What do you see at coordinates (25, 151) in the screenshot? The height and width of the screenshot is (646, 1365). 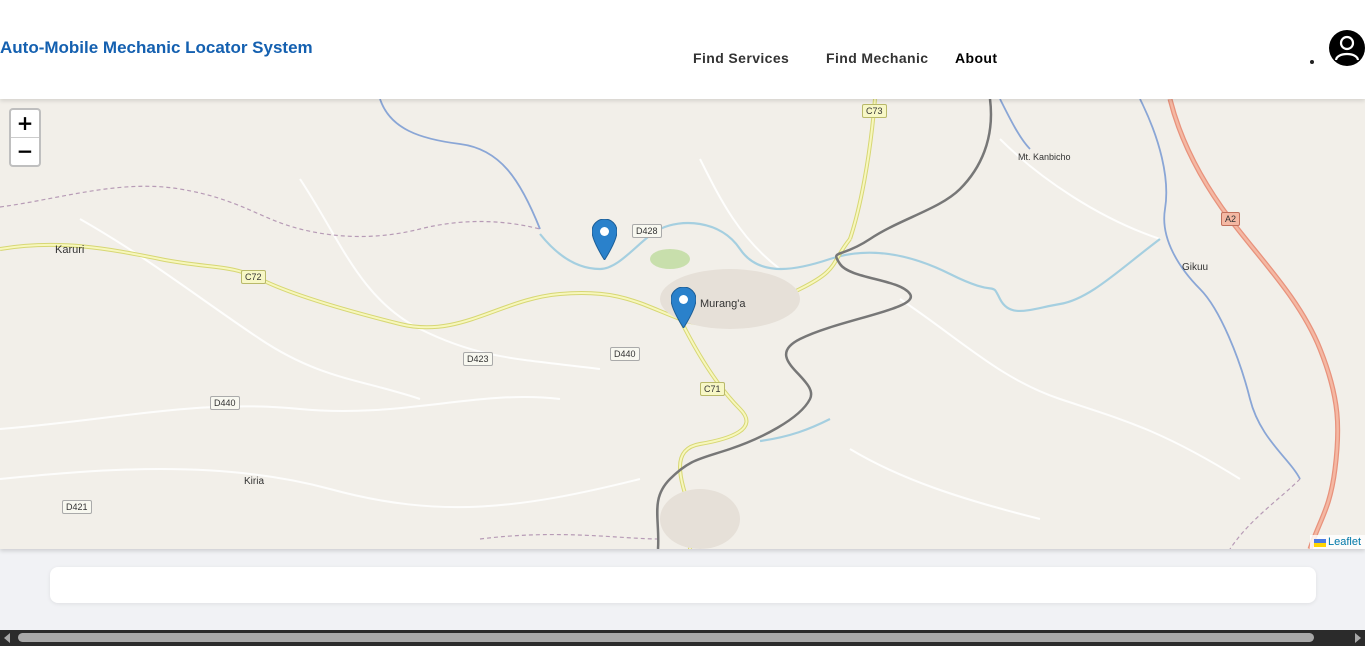 I see `zoom-out-button: −` at bounding box center [25, 151].